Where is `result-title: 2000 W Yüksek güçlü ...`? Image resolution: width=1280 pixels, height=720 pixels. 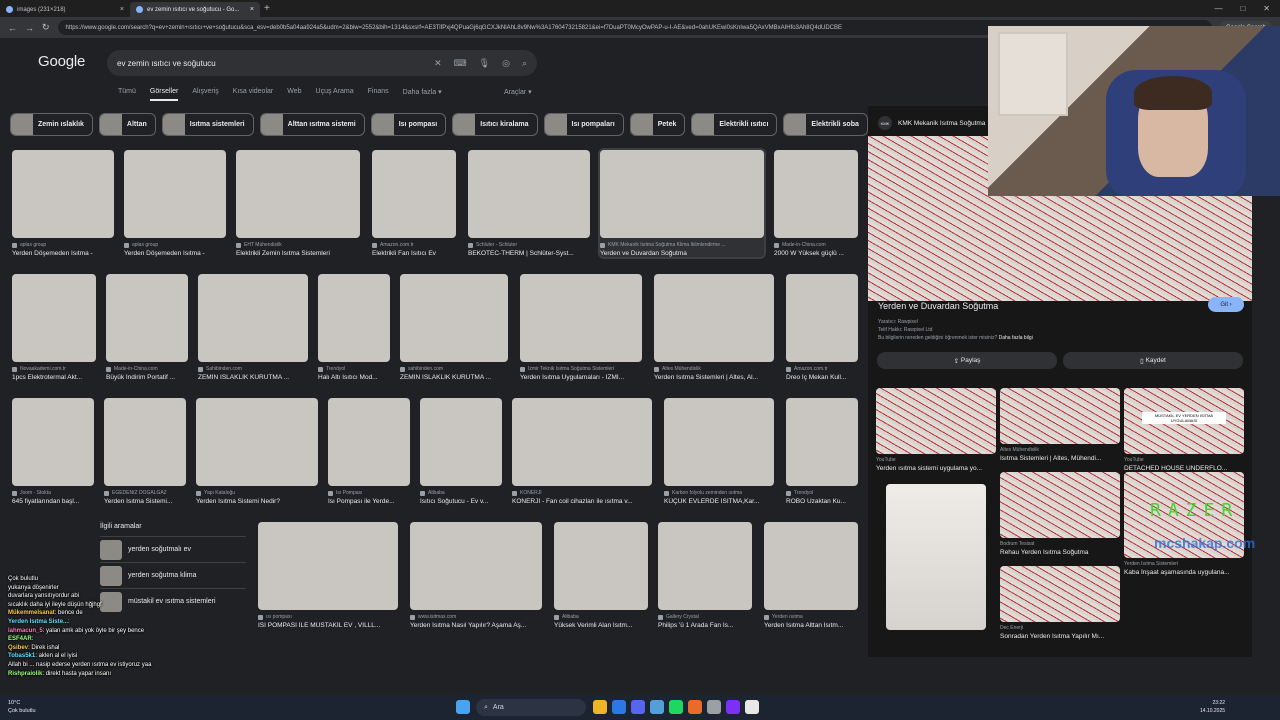 result-title: 2000 W Yüksek güçlü ... is located at coordinates (816, 253).